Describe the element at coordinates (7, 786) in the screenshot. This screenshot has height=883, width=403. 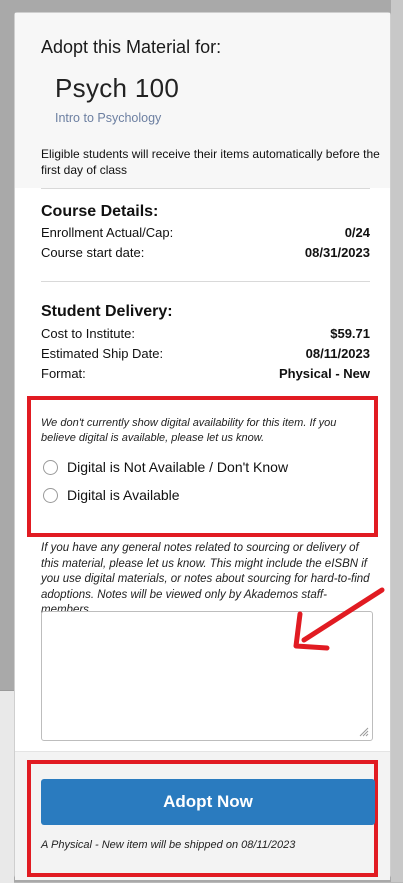
I see `background-panel` at that location.